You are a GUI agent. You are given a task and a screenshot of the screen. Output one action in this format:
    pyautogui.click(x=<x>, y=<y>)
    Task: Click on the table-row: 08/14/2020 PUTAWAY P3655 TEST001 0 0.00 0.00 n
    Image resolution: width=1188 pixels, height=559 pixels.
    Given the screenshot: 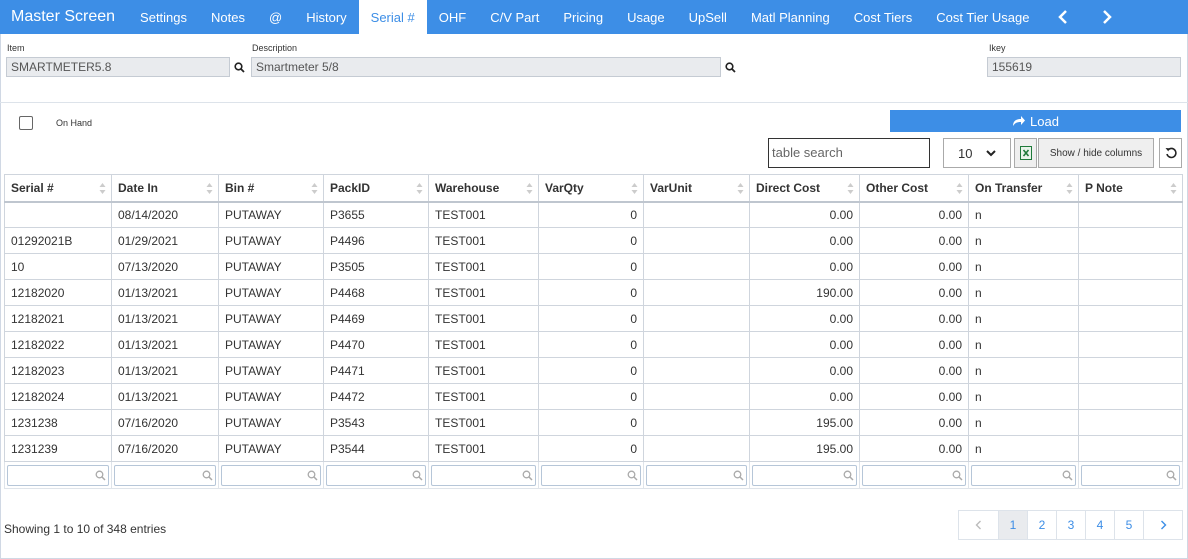 What is the action you would take?
    pyautogui.click(x=593, y=214)
    